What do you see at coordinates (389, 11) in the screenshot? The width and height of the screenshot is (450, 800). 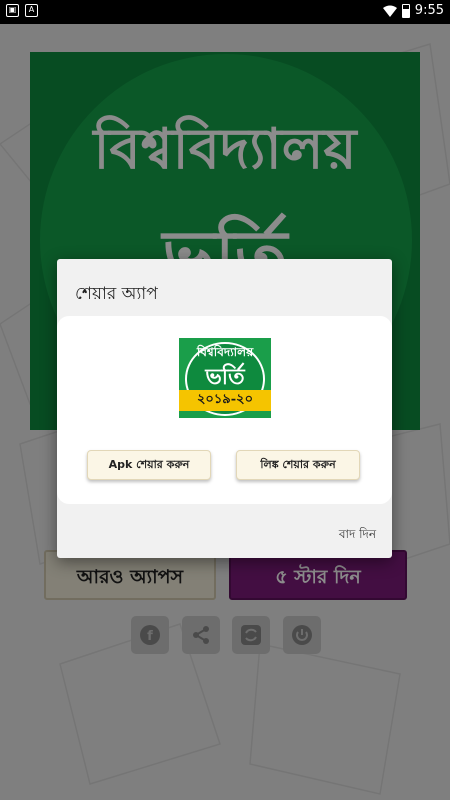 I see `wifi-icon` at bounding box center [389, 11].